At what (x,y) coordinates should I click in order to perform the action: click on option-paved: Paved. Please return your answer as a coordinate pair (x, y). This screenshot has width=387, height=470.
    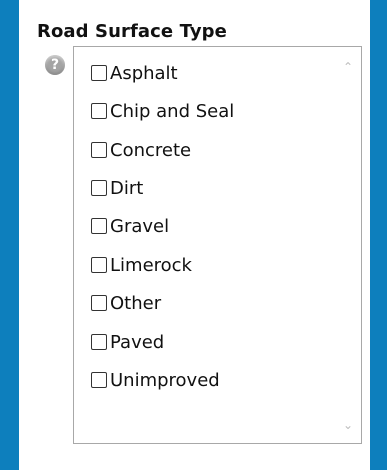
    Looking at the image, I should click on (127, 342).